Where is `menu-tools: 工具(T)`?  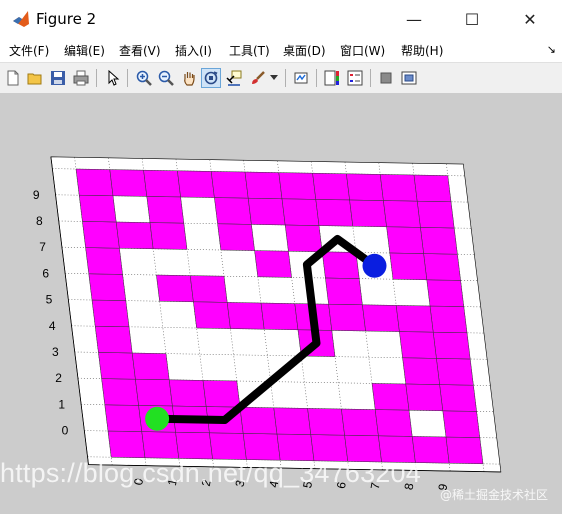 menu-tools: 工具(T) is located at coordinates (249, 50).